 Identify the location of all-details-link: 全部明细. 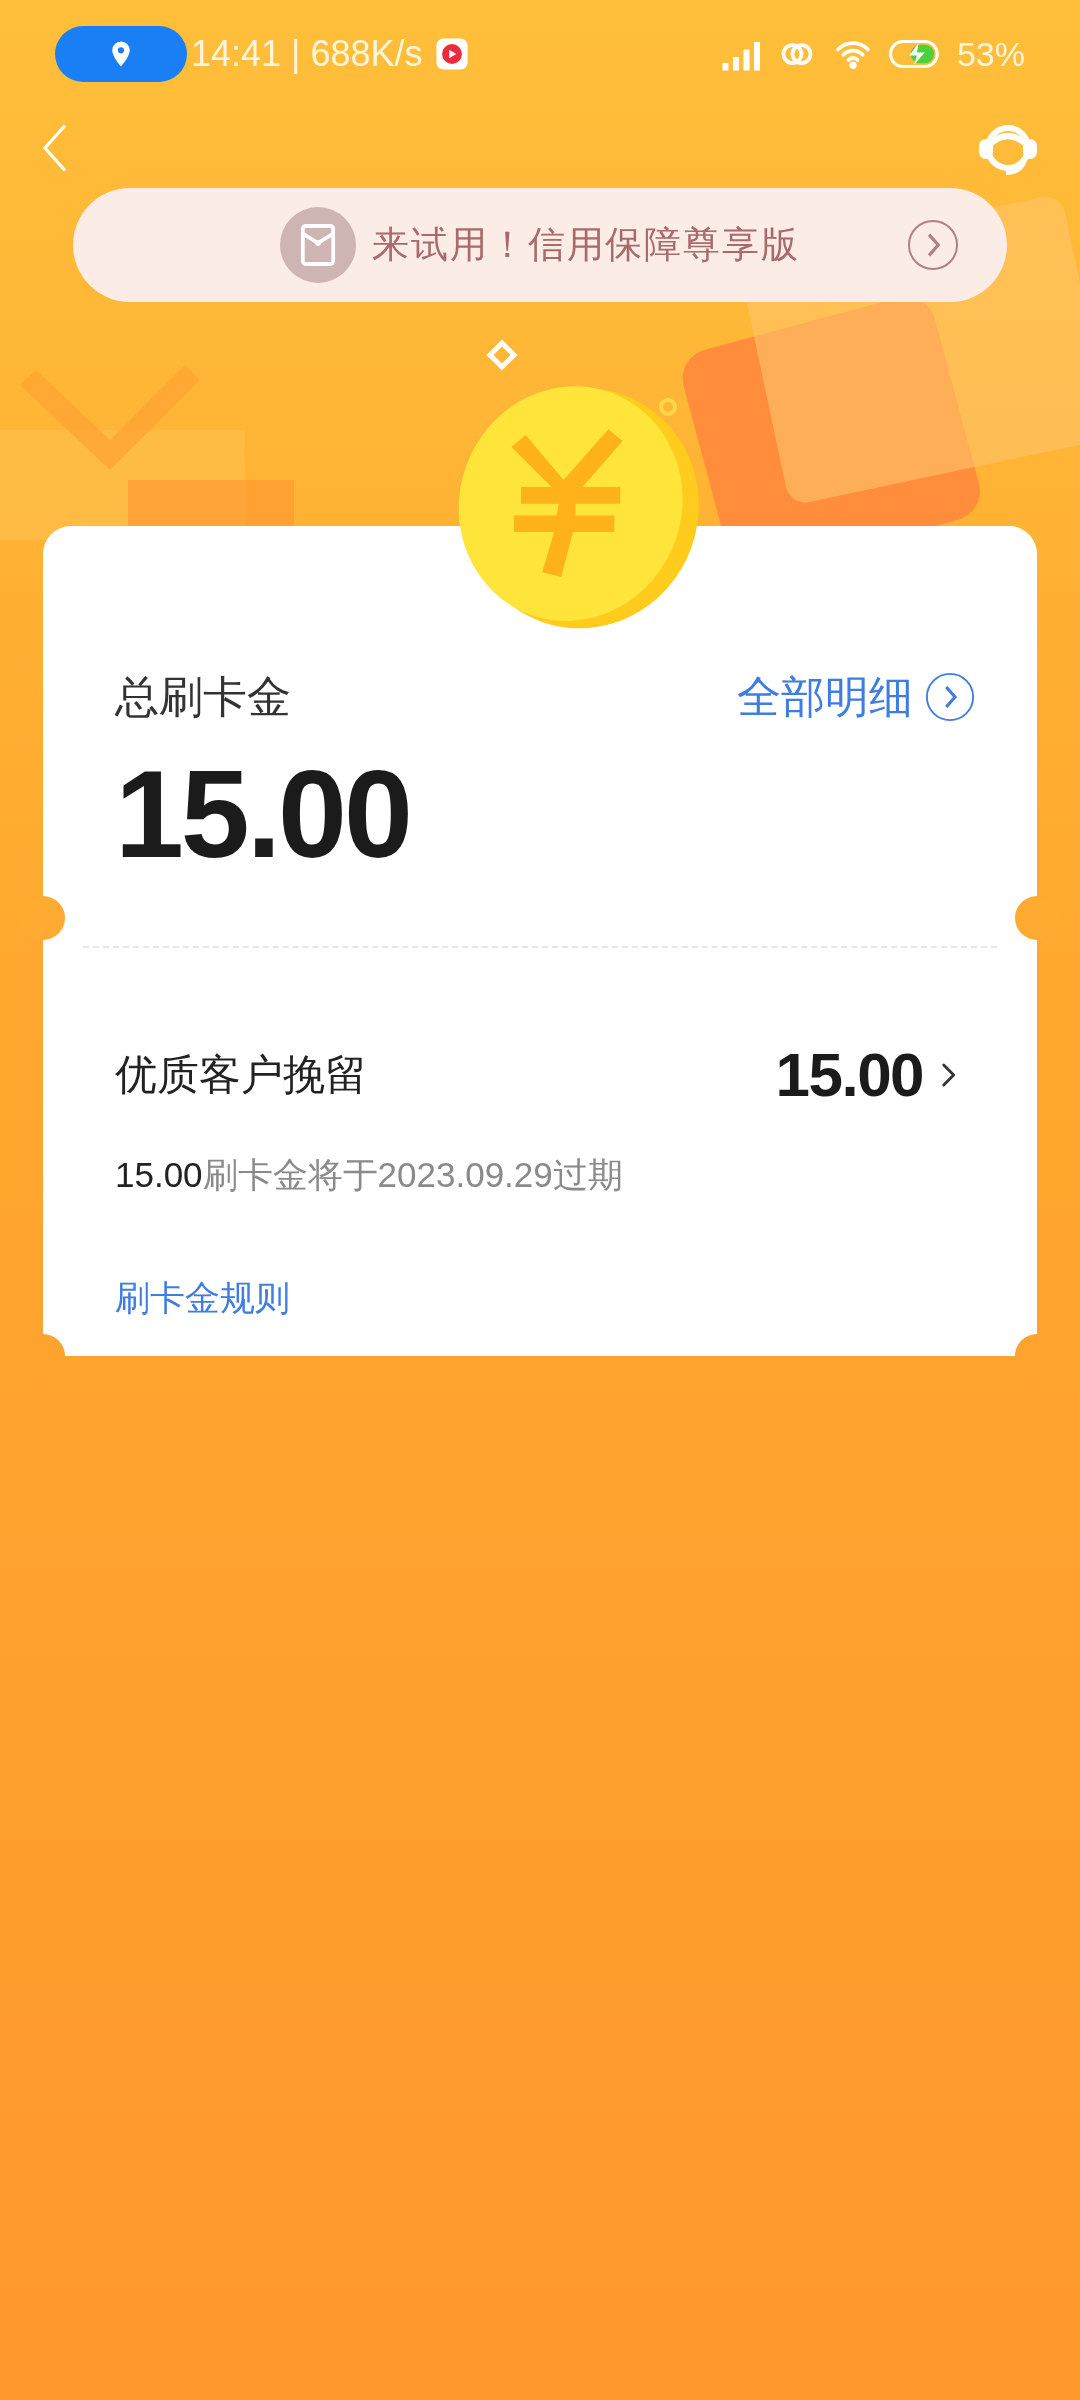
(856, 697).